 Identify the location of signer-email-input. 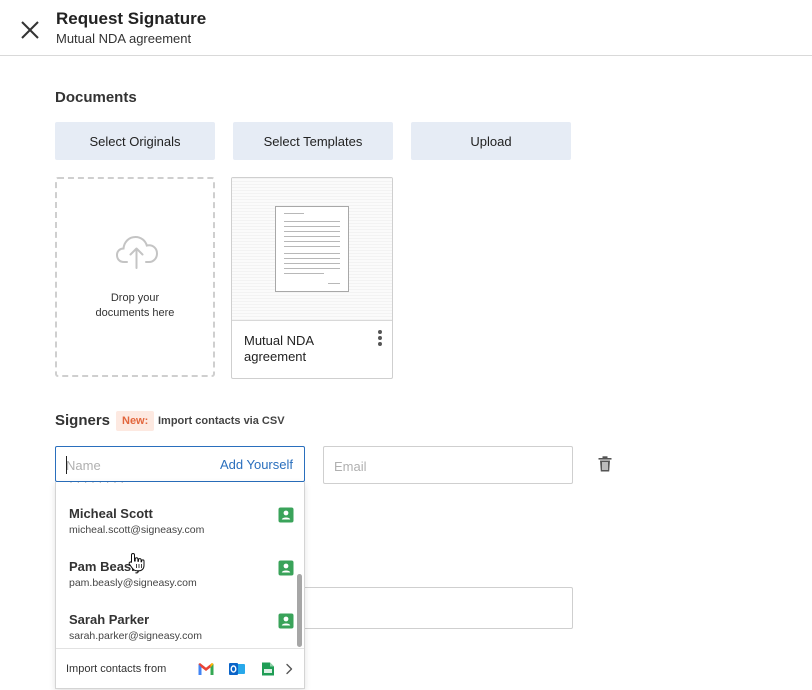
(444, 466).